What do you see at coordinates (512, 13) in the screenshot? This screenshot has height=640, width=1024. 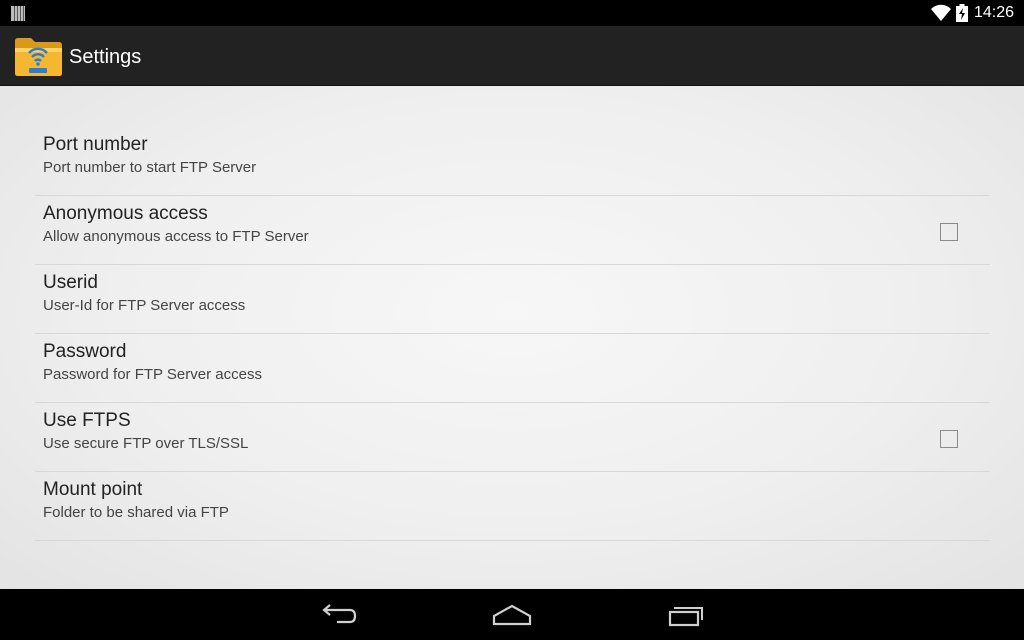 I see `status-bar: 14:26` at bounding box center [512, 13].